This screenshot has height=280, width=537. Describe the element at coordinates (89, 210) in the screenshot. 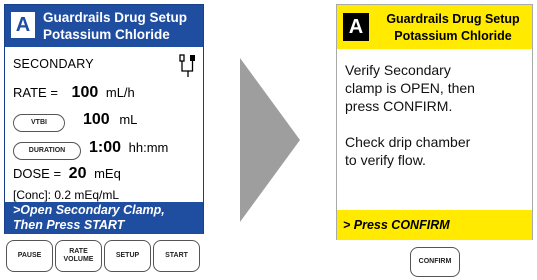

I see `left-status-line1: >Open Secondary Clamp,` at that location.